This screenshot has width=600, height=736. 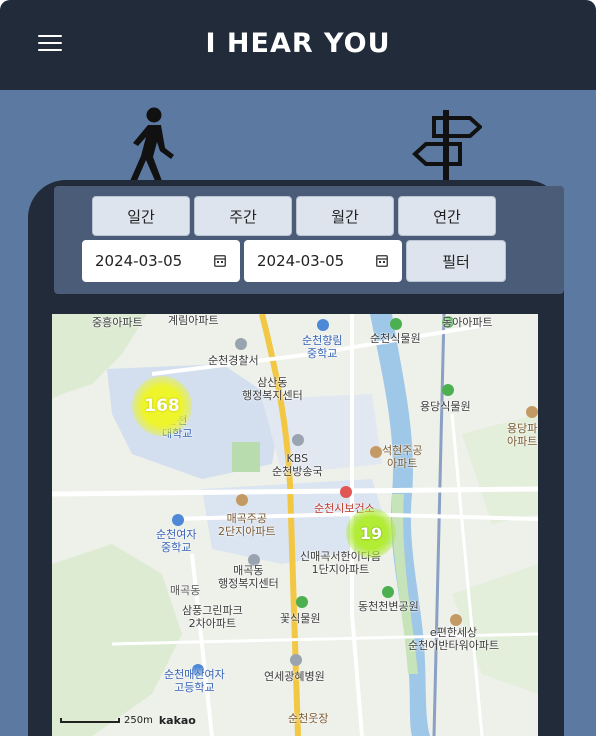 What do you see at coordinates (241, 344) in the screenshot?
I see `place-pin-icon` at bounding box center [241, 344].